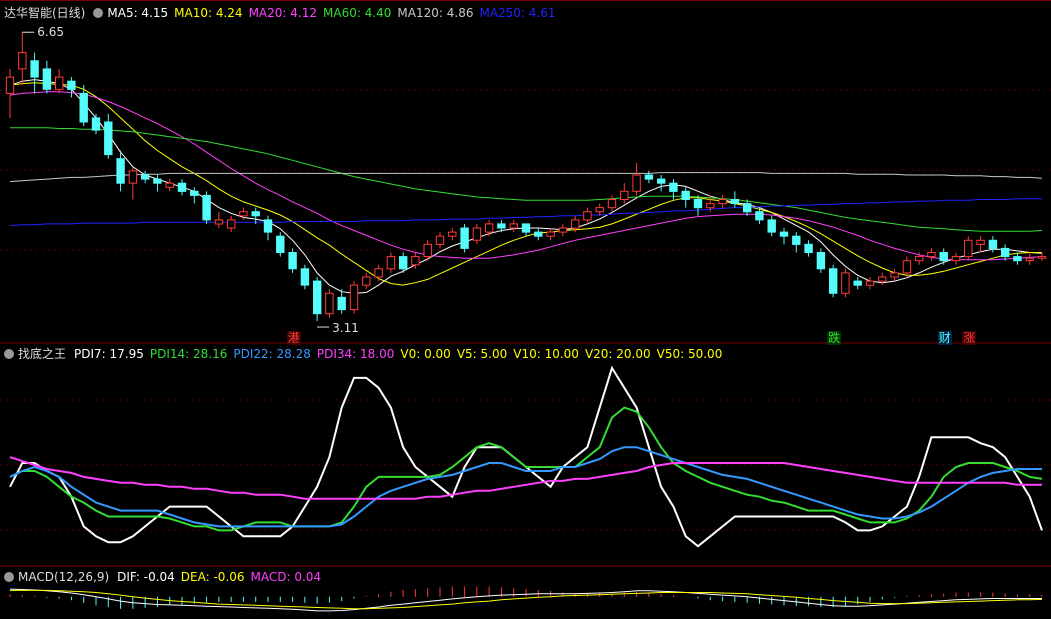 The image size is (1051, 619). I want to click on event-marker: 港, so click(293, 338).